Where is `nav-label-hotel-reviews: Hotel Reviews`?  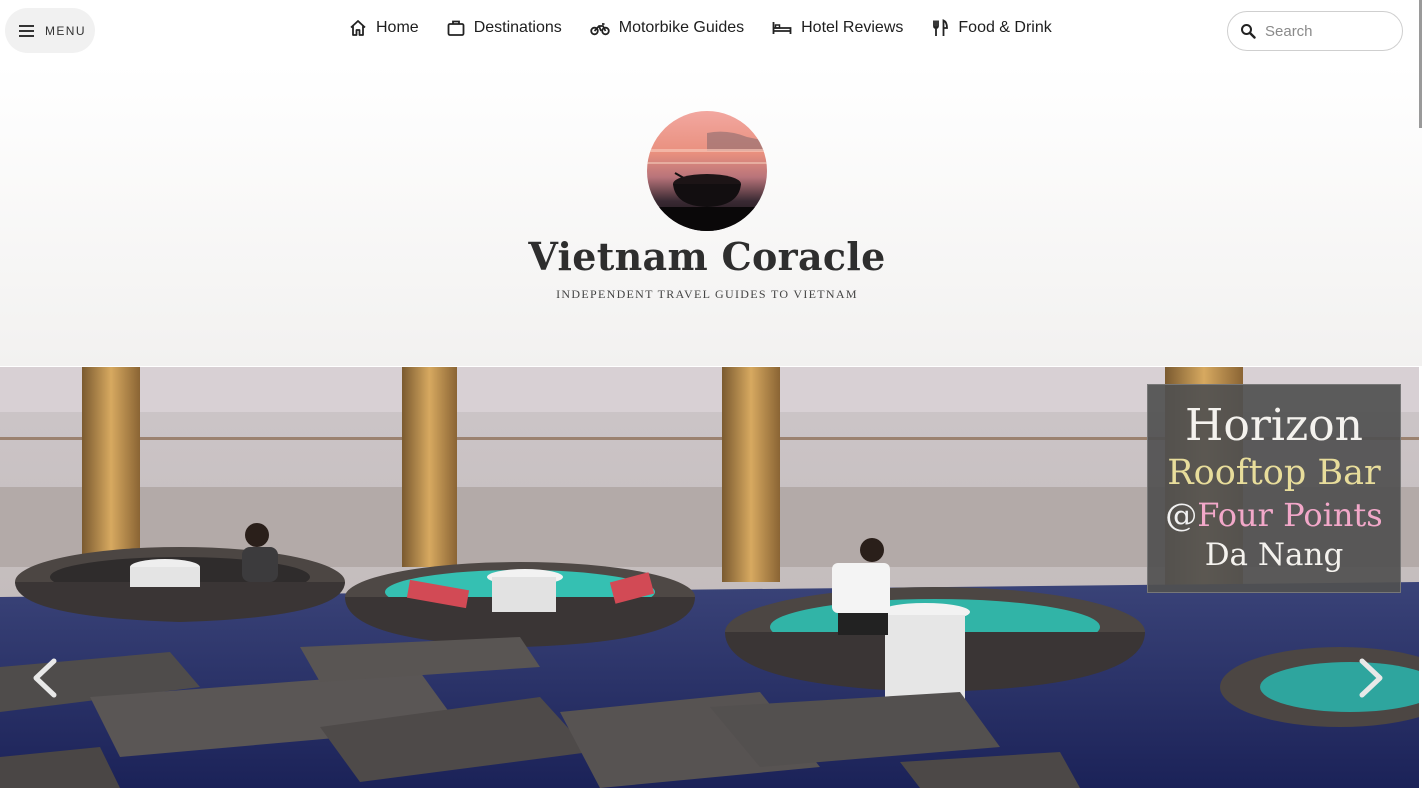
nav-label-hotel-reviews: Hotel Reviews is located at coordinates (852, 27).